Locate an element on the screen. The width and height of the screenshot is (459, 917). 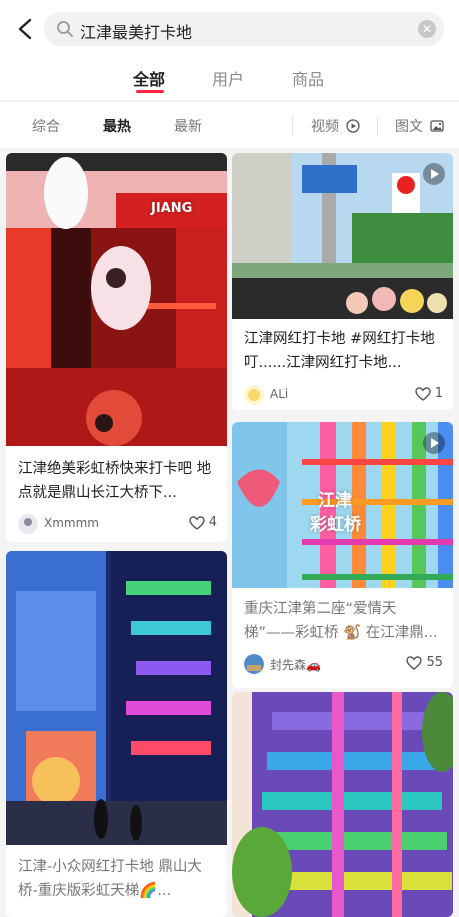
like-button: 4 is located at coordinates (203, 522).